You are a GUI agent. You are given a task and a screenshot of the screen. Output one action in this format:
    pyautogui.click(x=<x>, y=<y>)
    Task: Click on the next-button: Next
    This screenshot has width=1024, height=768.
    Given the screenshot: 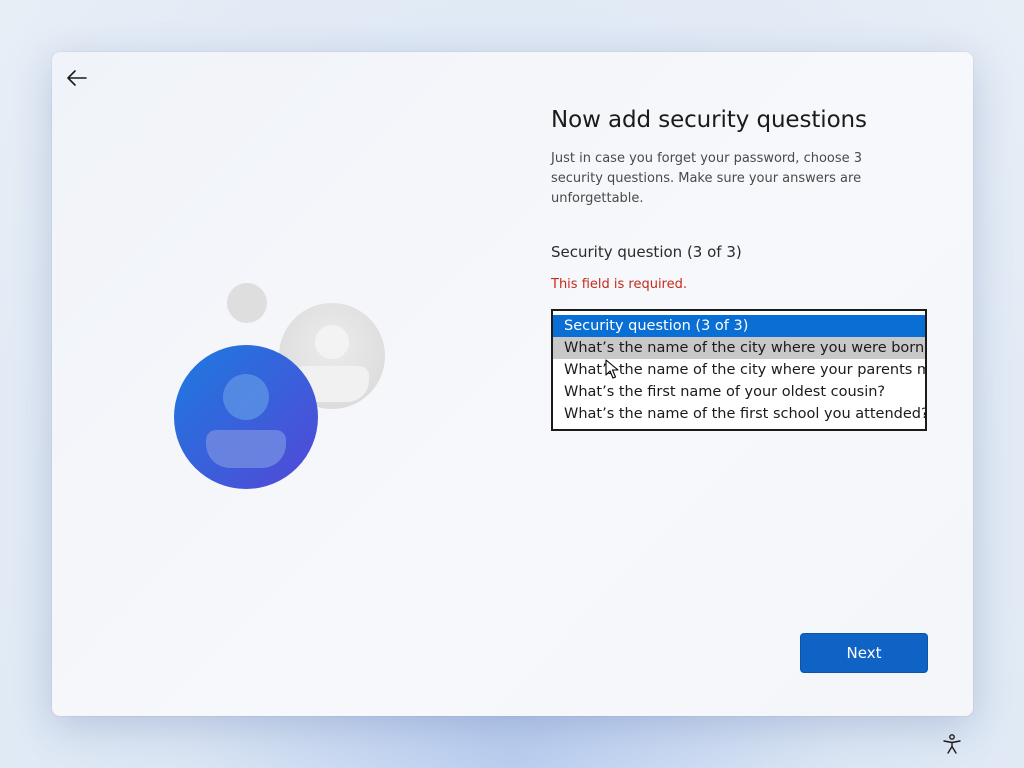 What is the action you would take?
    pyautogui.click(x=864, y=653)
    